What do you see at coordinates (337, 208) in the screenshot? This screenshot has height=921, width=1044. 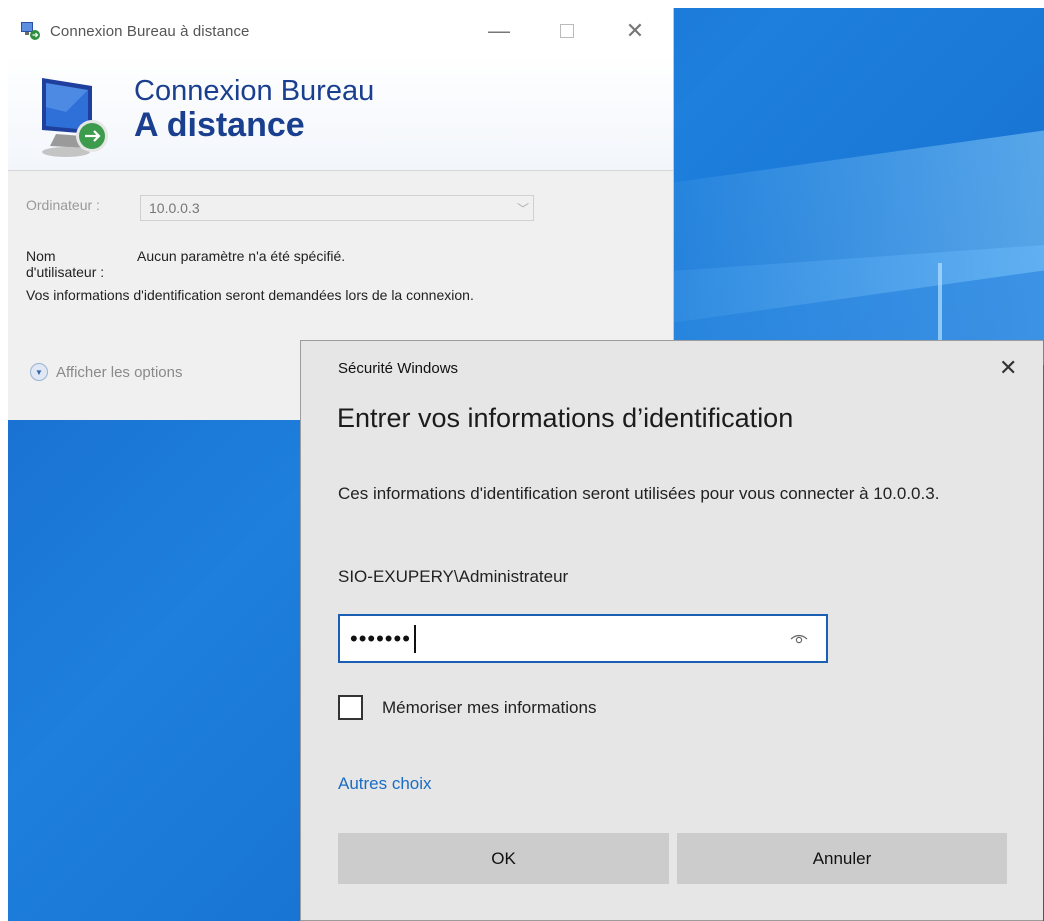 I see `computer-select: 10.0.0.3 ﹀` at bounding box center [337, 208].